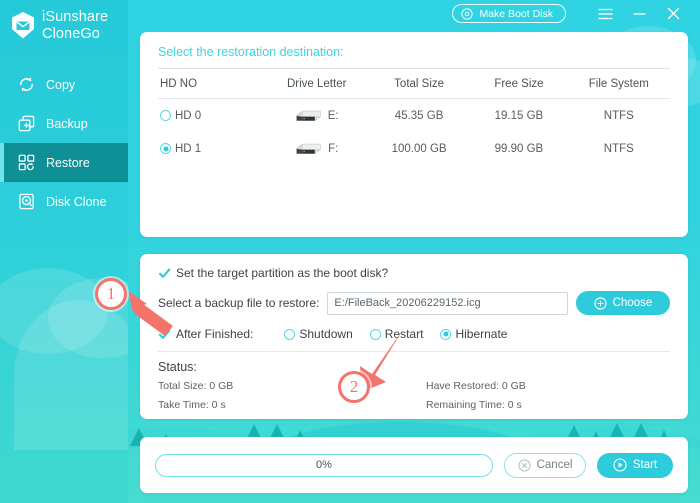 This screenshot has height=503, width=700. I want to click on hd-no-label: HD 0, so click(188, 115).